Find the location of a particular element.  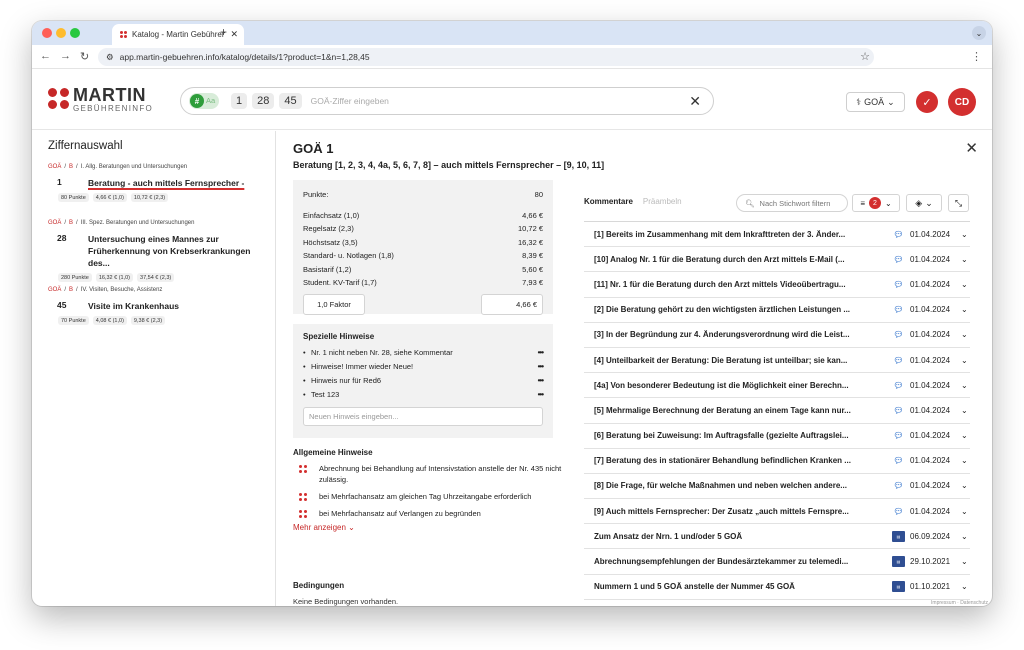

comment-date: 01.04.2024 is located at coordinates (930, 385).